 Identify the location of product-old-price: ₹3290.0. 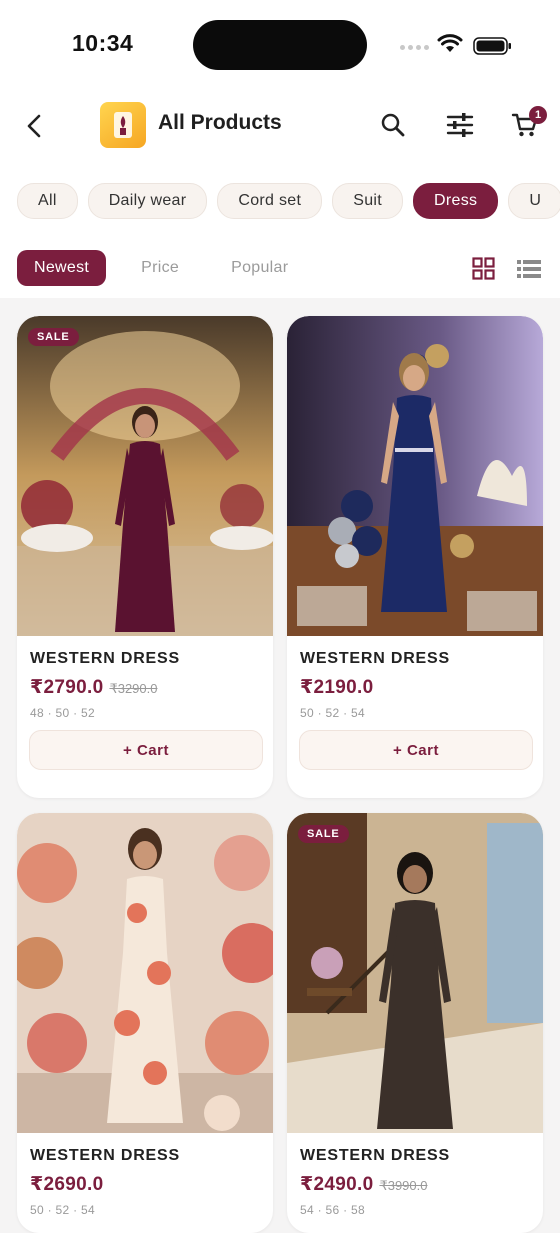
(133, 688).